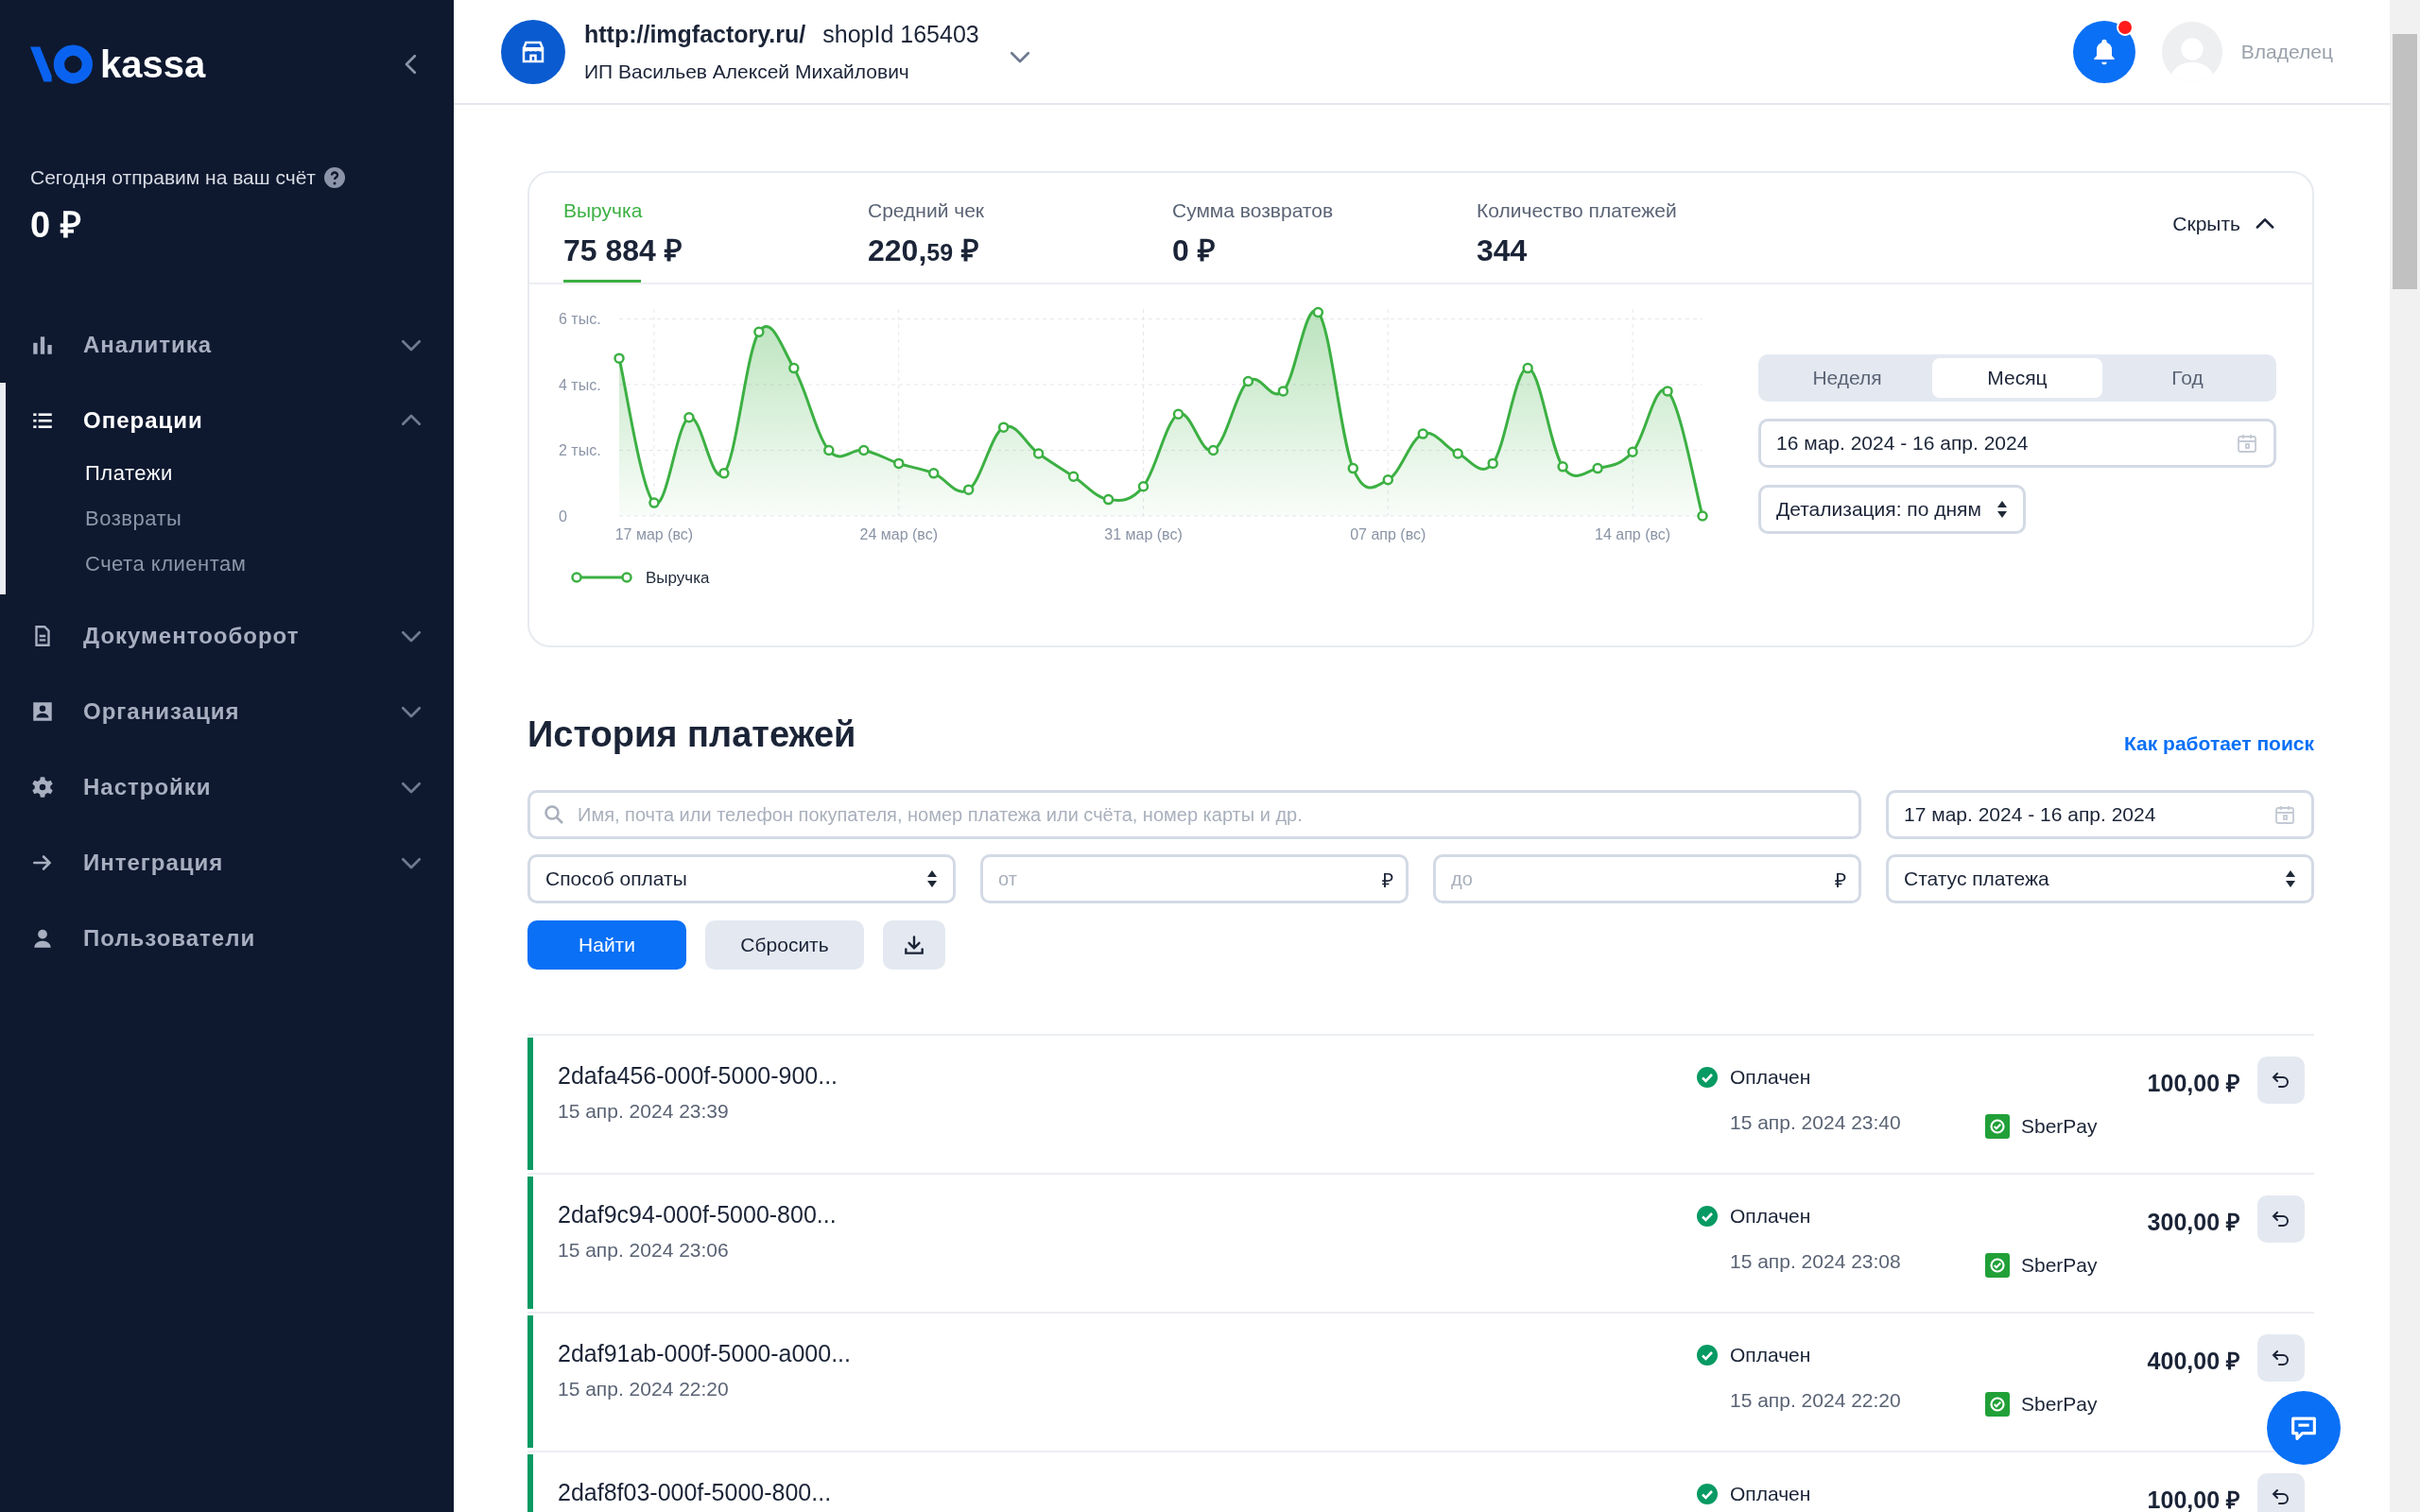  Describe the element at coordinates (173, 177) in the screenshot. I see `balance-label: Сегодня отправим на ваш счёт` at that location.